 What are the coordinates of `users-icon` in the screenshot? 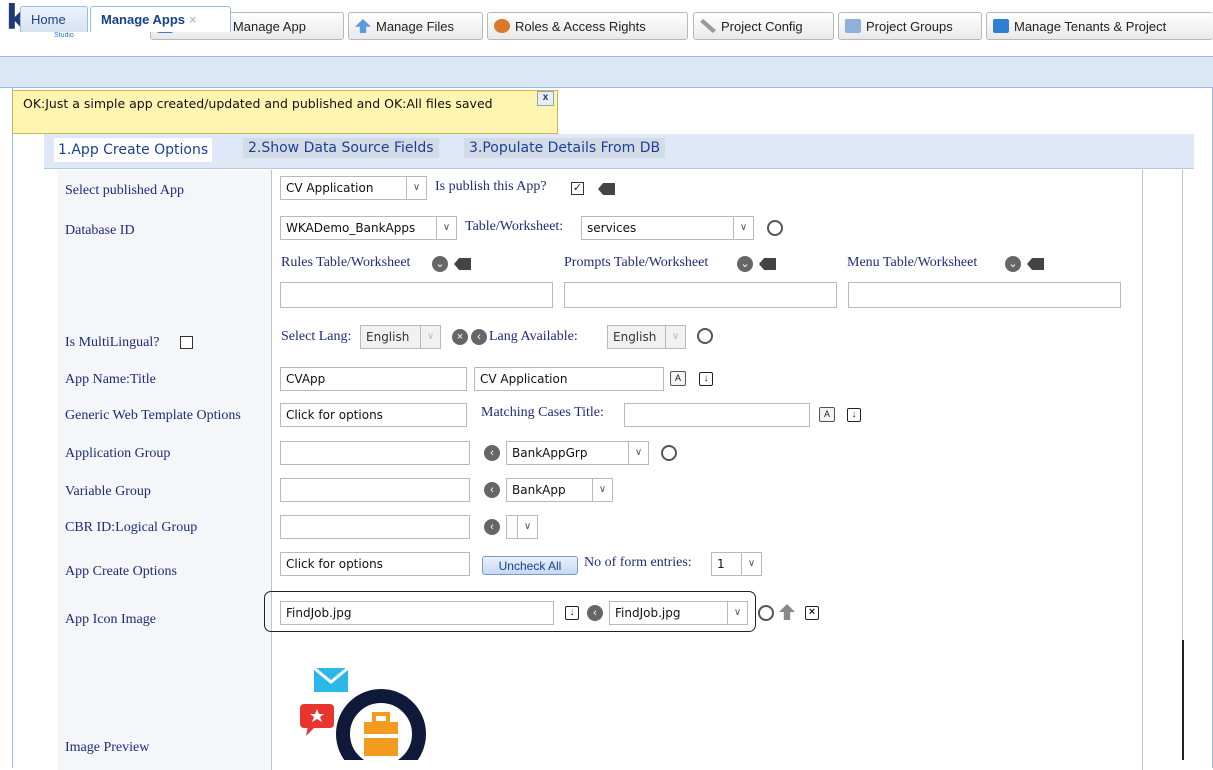 It's located at (502, 26).